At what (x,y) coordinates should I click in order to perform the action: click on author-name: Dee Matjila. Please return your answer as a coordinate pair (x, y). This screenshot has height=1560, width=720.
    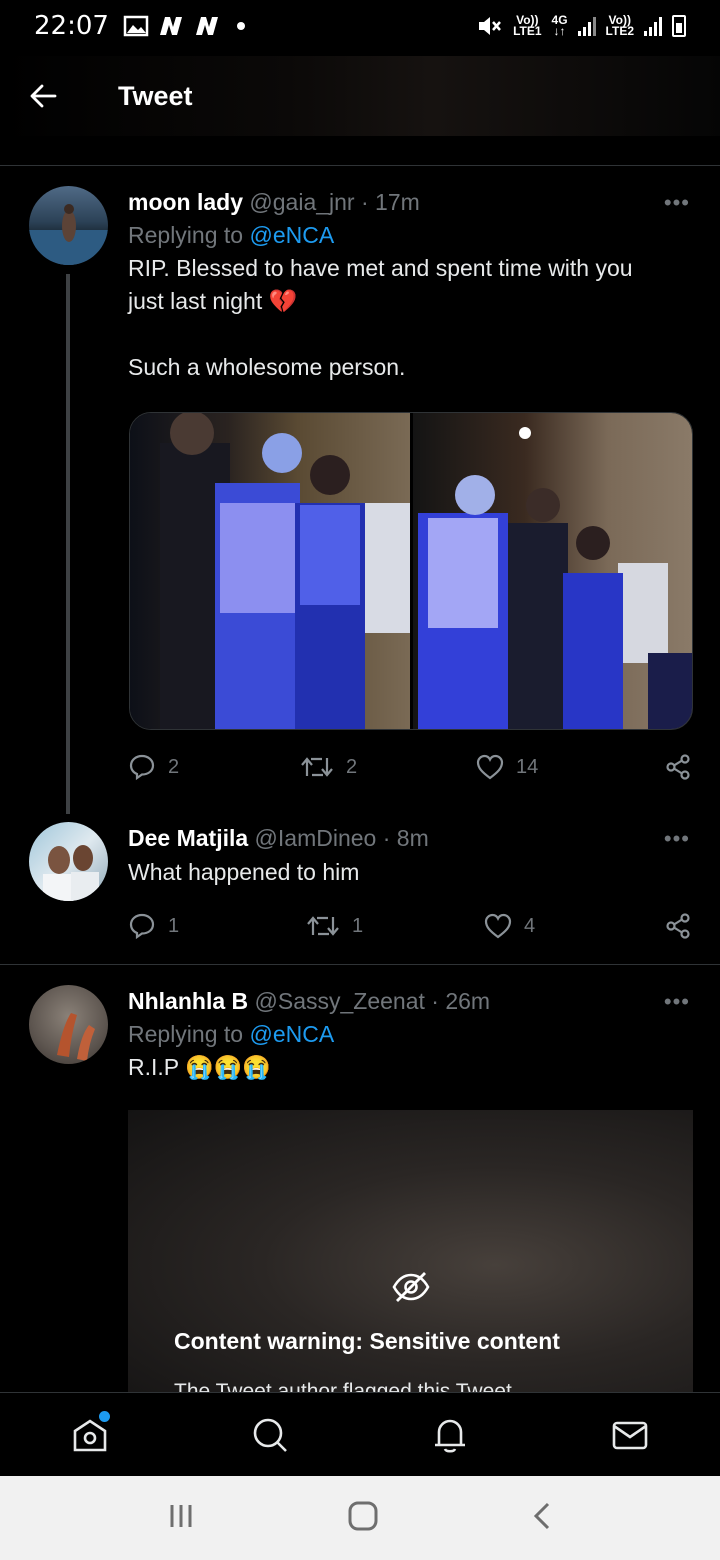
    Looking at the image, I should click on (188, 838).